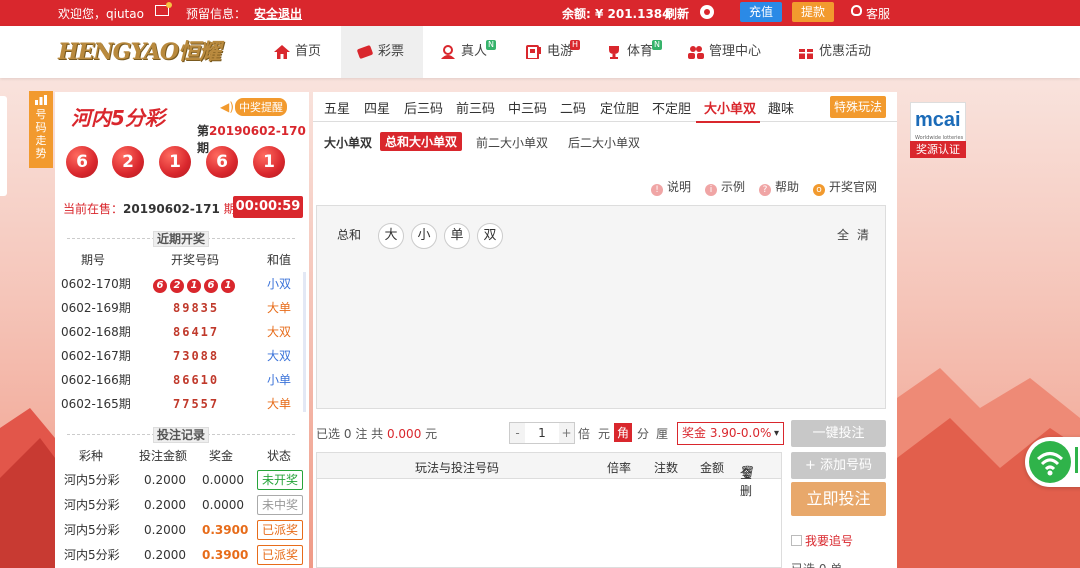 The width and height of the screenshot is (1080, 568). Describe the element at coordinates (476, 52) in the screenshot. I see `nav-live: 真人 N` at that location.